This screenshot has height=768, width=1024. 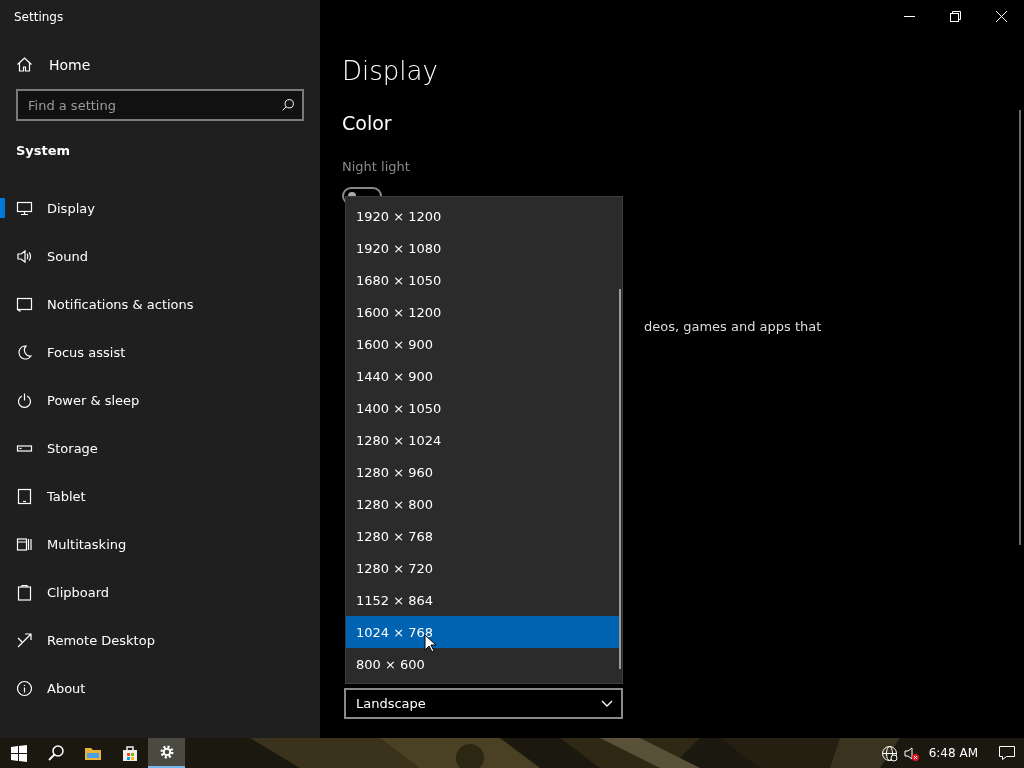 I want to click on restore-icon, so click(x=955, y=16).